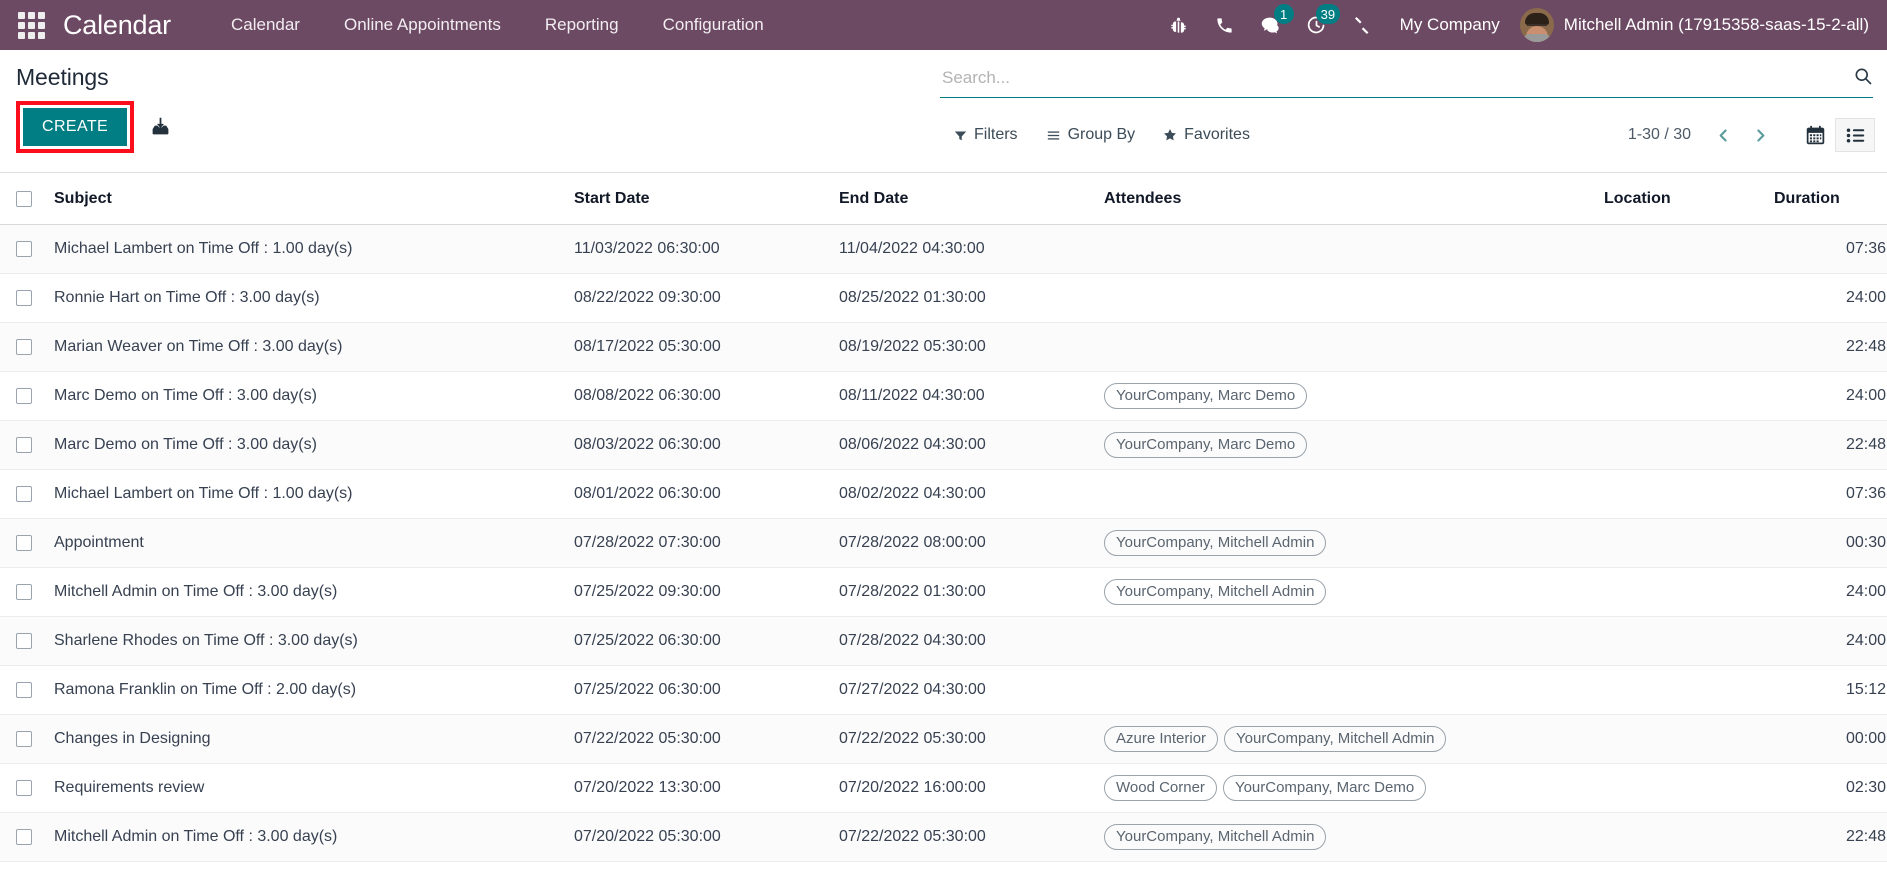 This screenshot has width=1887, height=895. Describe the element at coordinates (117, 25) in the screenshot. I see `app-brand-title: Calendar` at that location.